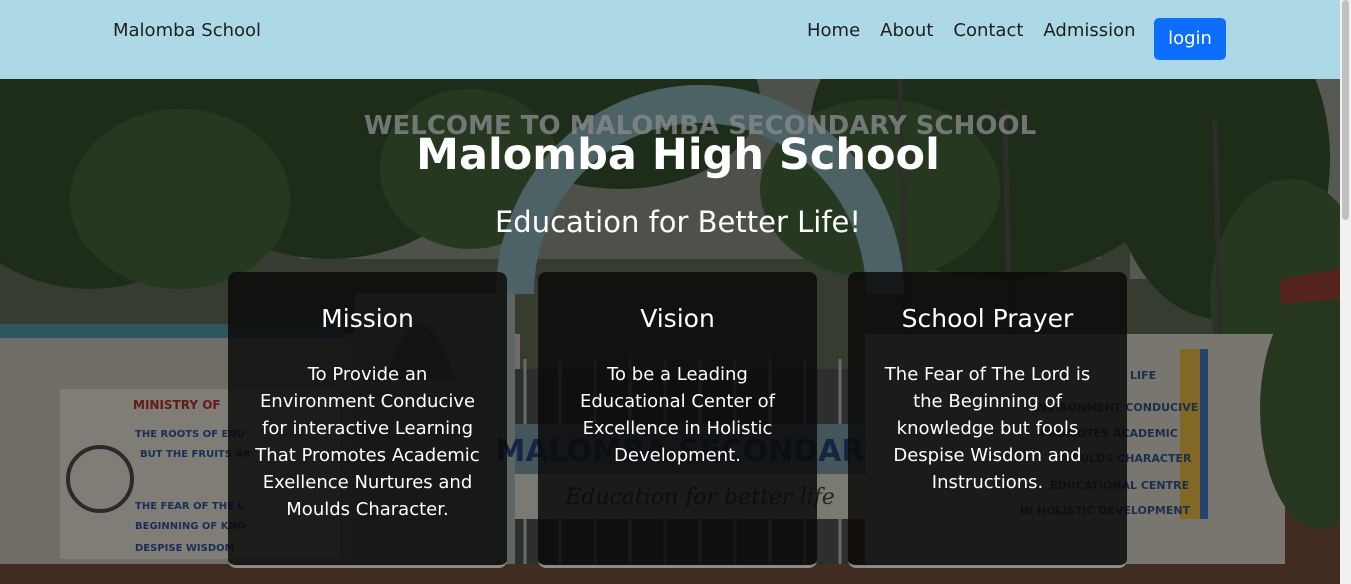  What do you see at coordinates (187, 31) in the screenshot?
I see `brand-link: Malomba School` at bounding box center [187, 31].